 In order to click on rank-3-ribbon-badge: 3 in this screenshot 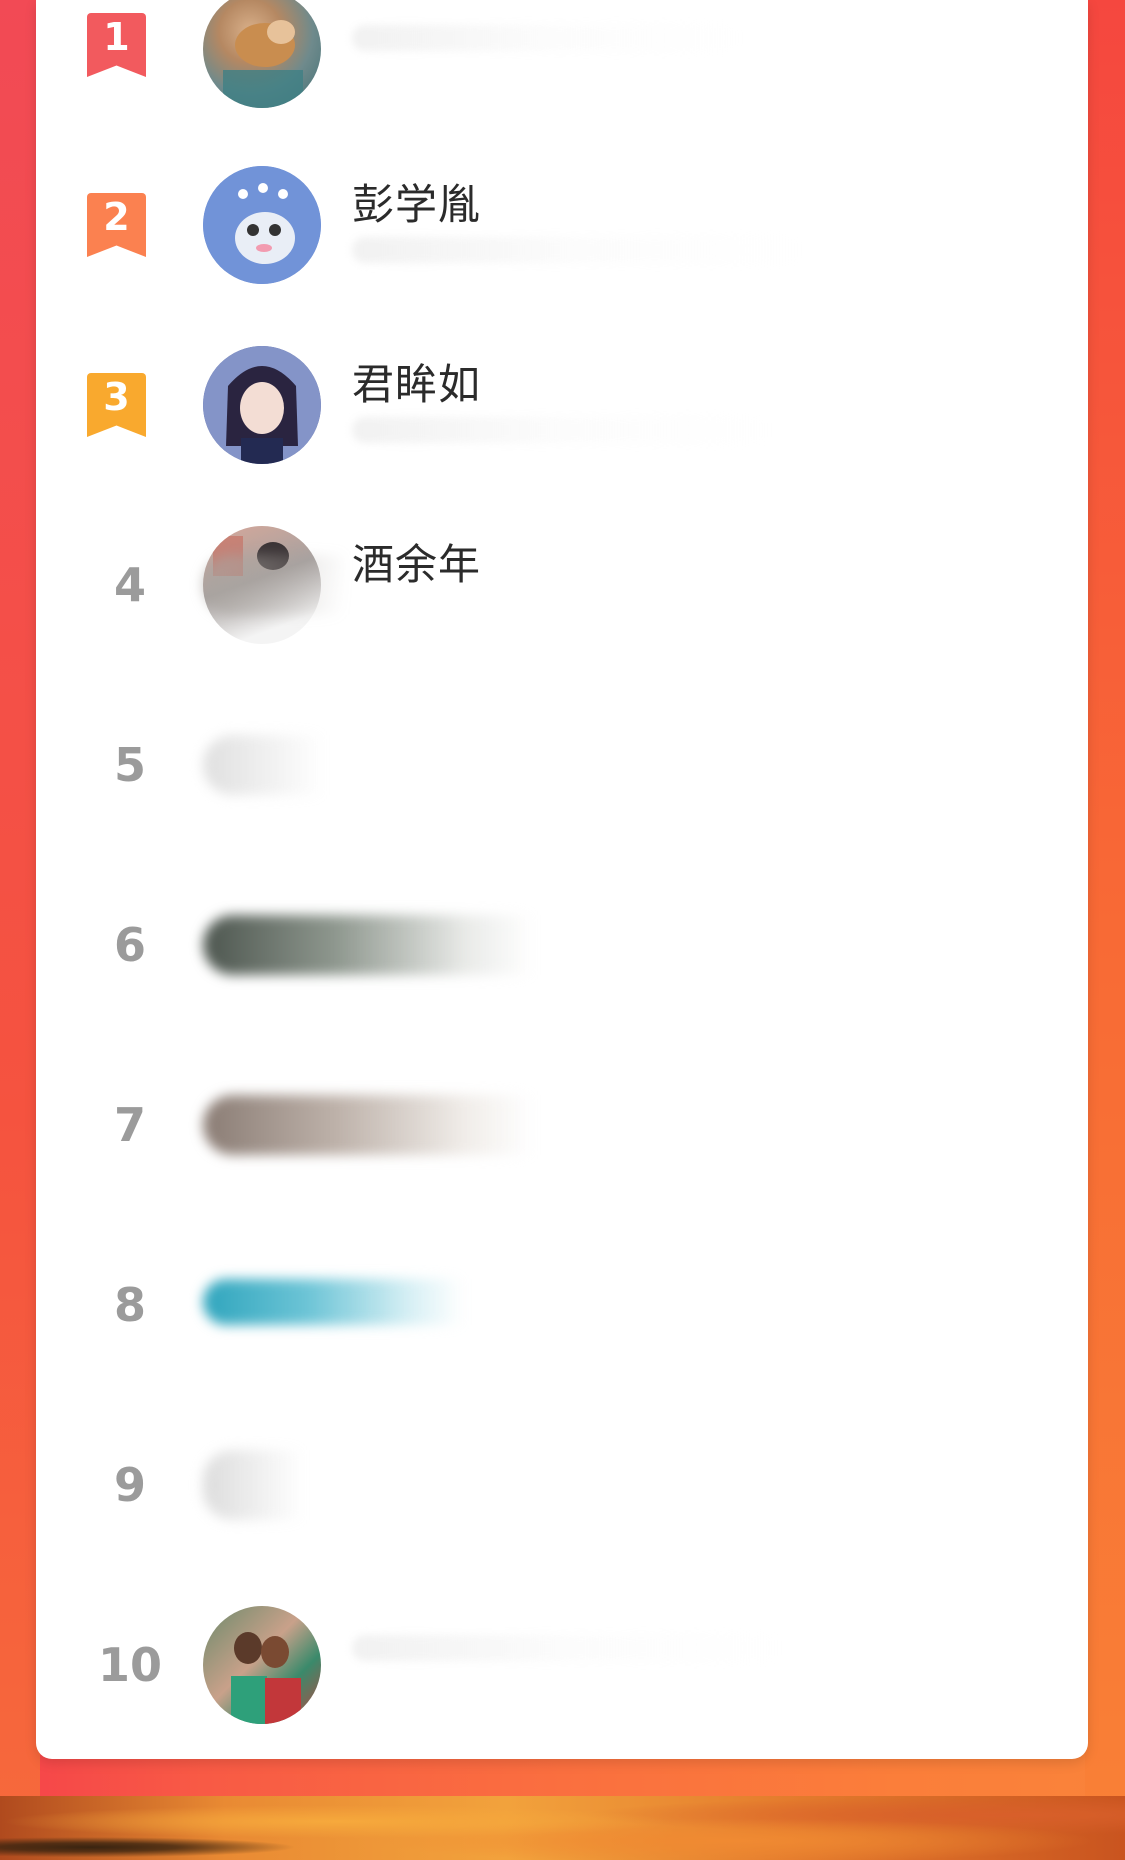, I will do `click(116, 405)`.